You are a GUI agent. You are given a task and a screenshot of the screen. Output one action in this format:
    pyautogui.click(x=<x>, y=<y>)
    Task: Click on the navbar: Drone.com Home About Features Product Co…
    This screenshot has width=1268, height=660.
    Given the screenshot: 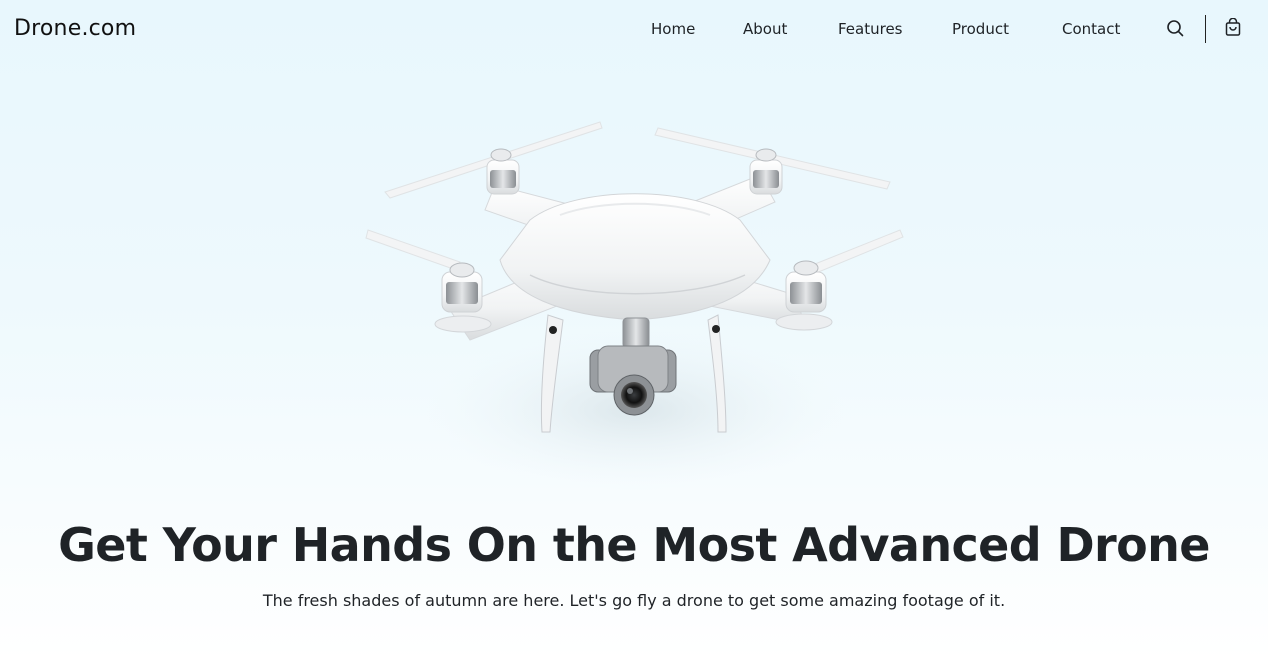 What is the action you would take?
    pyautogui.click(x=634, y=30)
    